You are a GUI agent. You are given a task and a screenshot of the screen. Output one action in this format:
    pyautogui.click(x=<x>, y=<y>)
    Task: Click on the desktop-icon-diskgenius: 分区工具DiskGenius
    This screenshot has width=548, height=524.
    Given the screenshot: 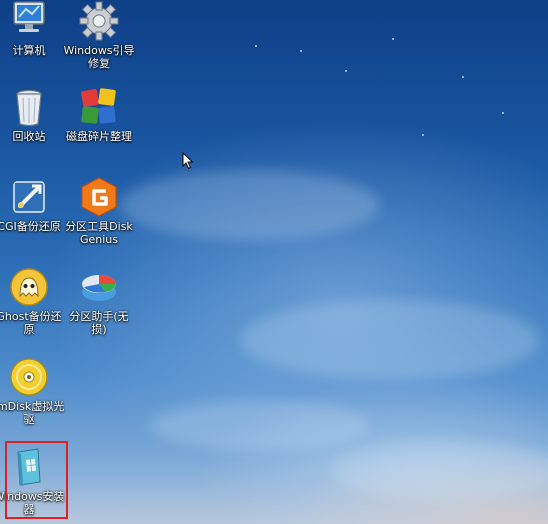 What is the action you would take?
    pyautogui.click(x=99, y=211)
    